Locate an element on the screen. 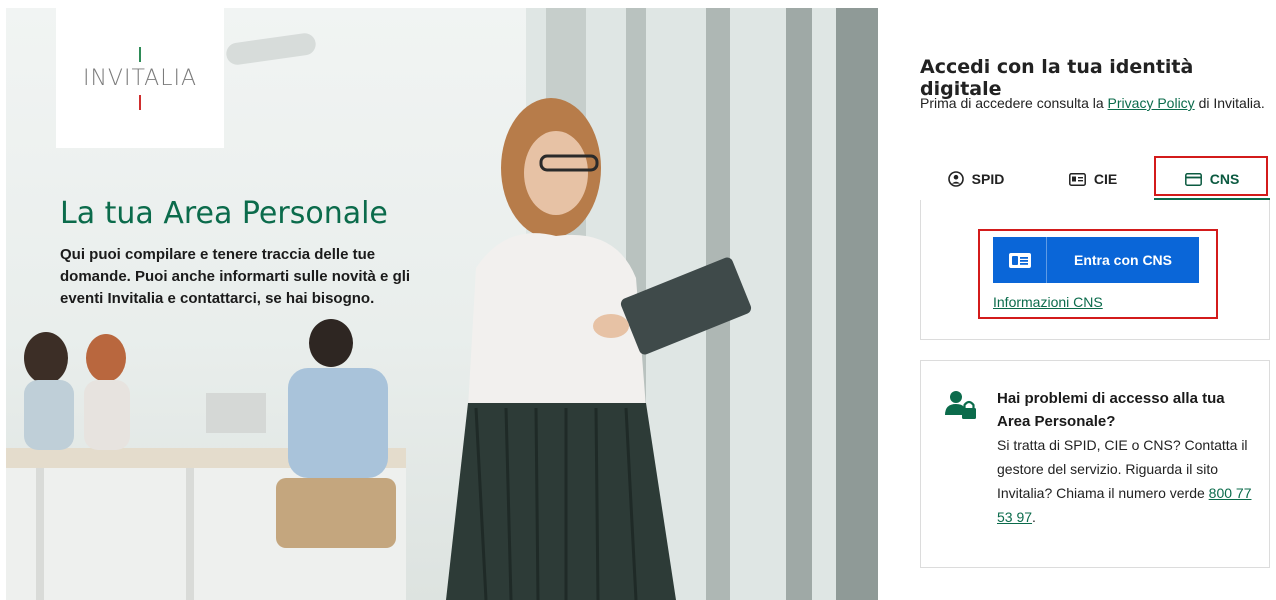  tab-cie-label: CIE is located at coordinates (1105, 179).